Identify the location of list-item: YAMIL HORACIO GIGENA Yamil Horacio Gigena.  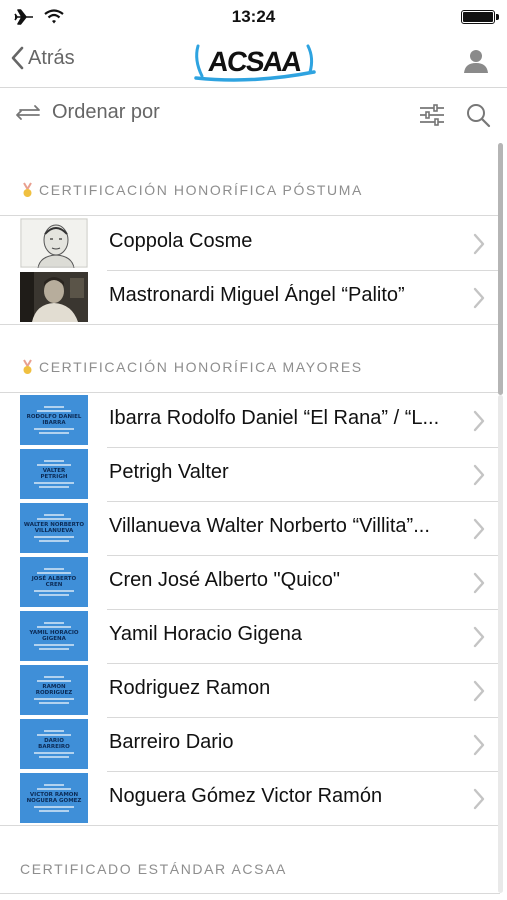
(250, 636).